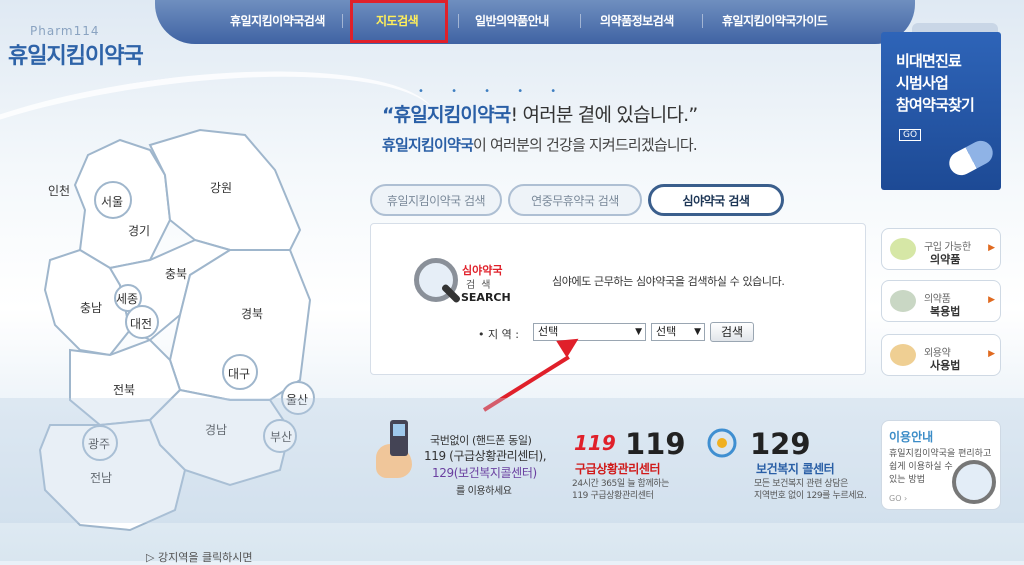 The width and height of the screenshot is (1024, 565). I want to click on map-label-daejeon: 대전, so click(141, 324).